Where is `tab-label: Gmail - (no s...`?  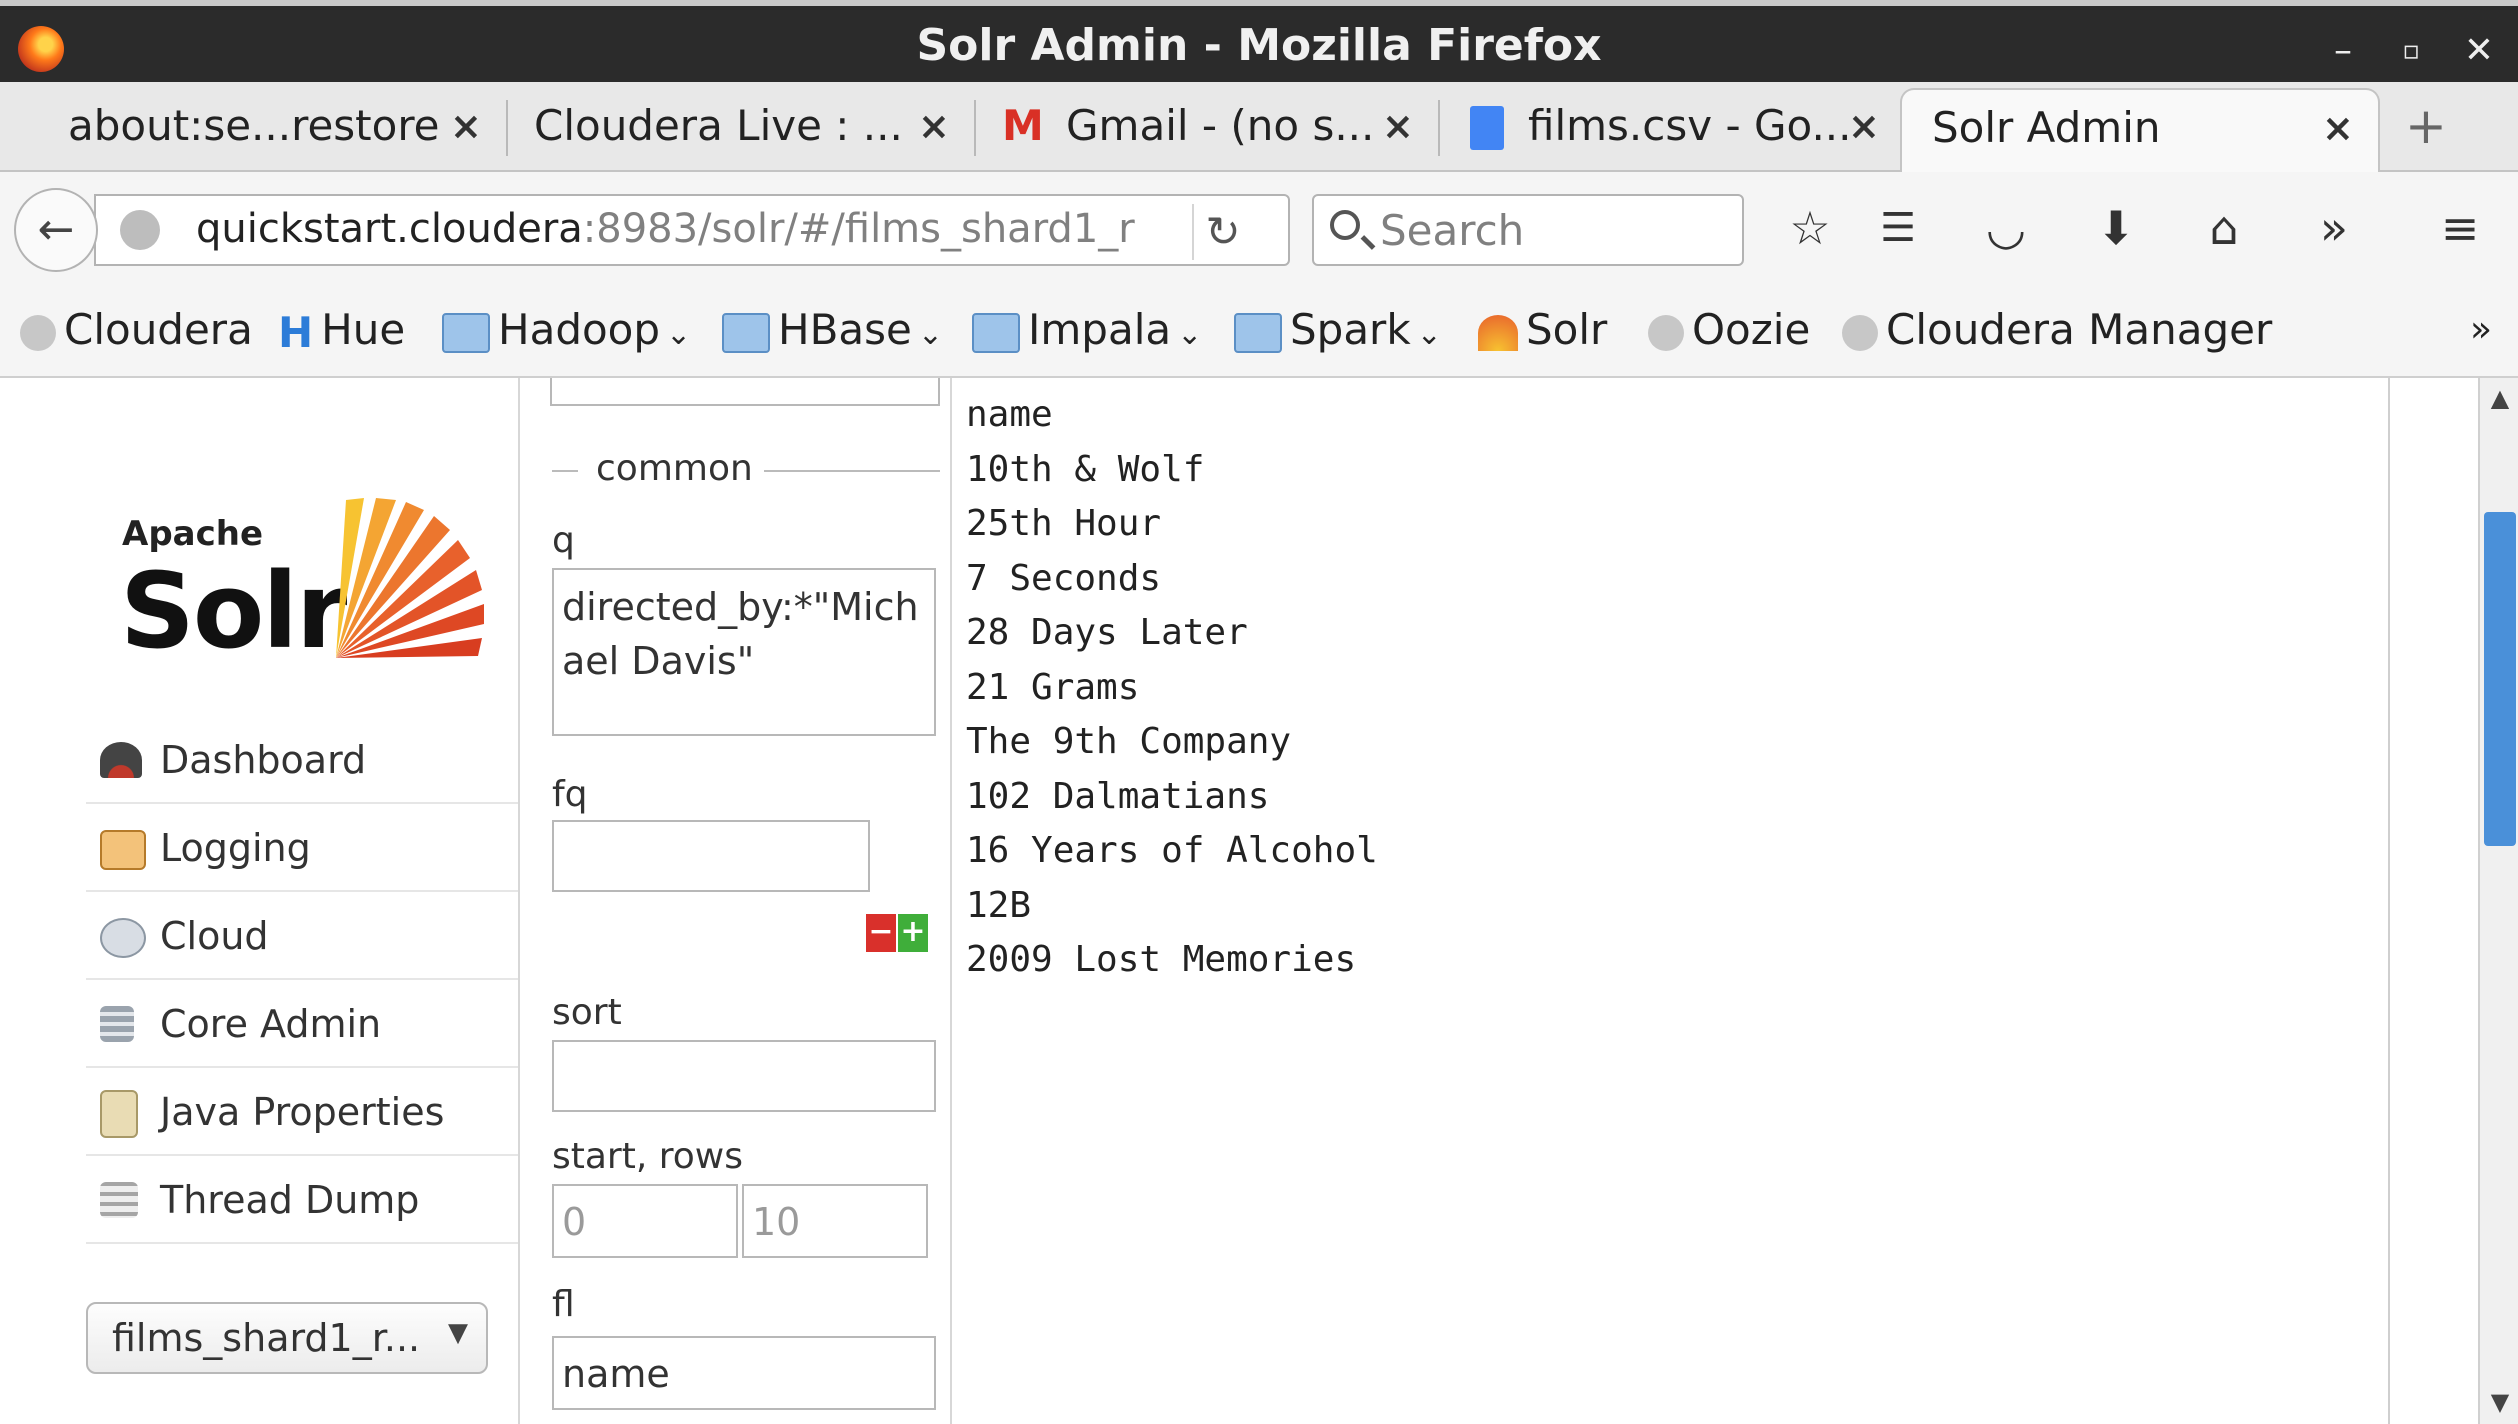
tab-label: Gmail - (no s... is located at coordinates (1220, 125).